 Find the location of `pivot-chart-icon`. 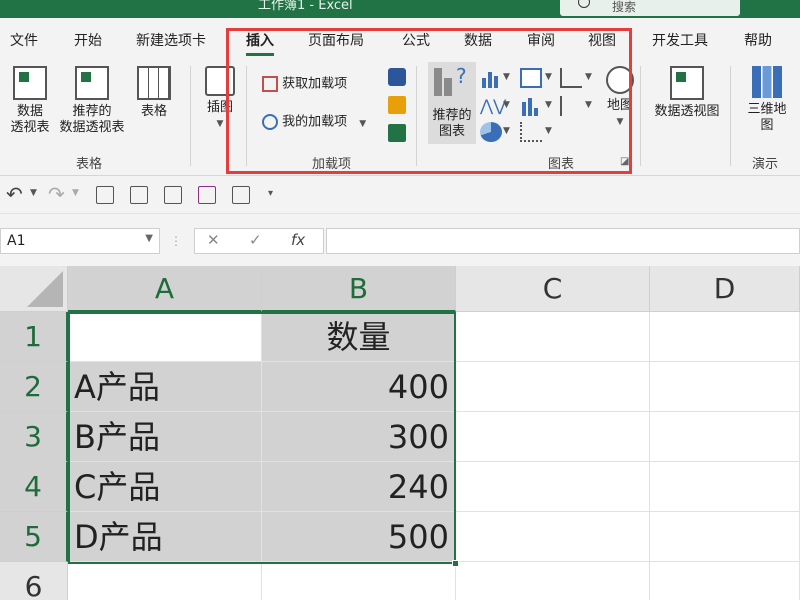

pivot-chart-icon is located at coordinates (687, 83).